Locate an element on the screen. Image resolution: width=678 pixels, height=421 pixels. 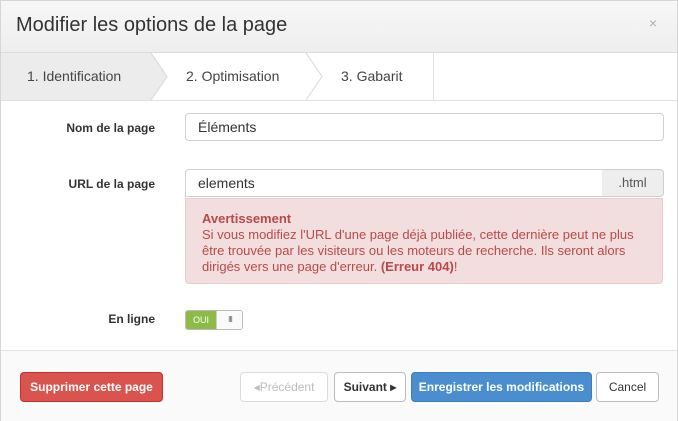
url-suffix-addon: .html is located at coordinates (633, 183).